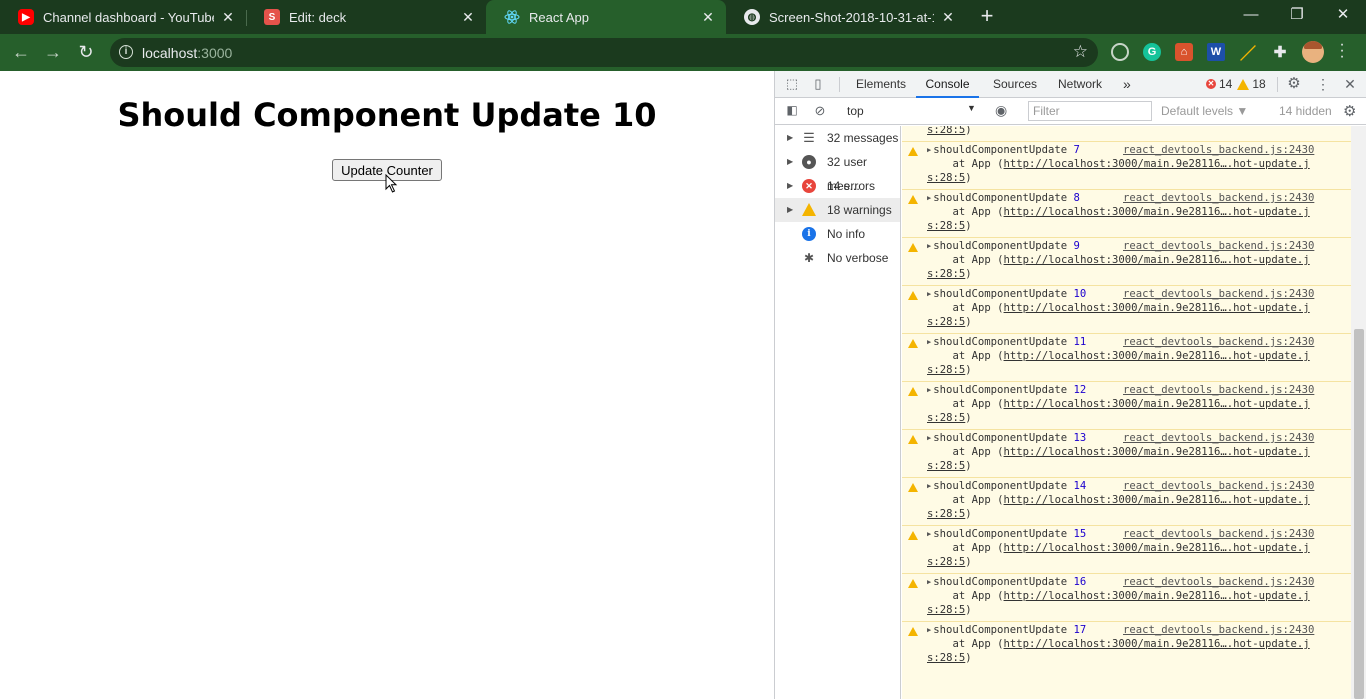  Describe the element at coordinates (1006, 294) in the screenshot. I see `log-message: ▶ shouldComponentUpdate 10` at that location.